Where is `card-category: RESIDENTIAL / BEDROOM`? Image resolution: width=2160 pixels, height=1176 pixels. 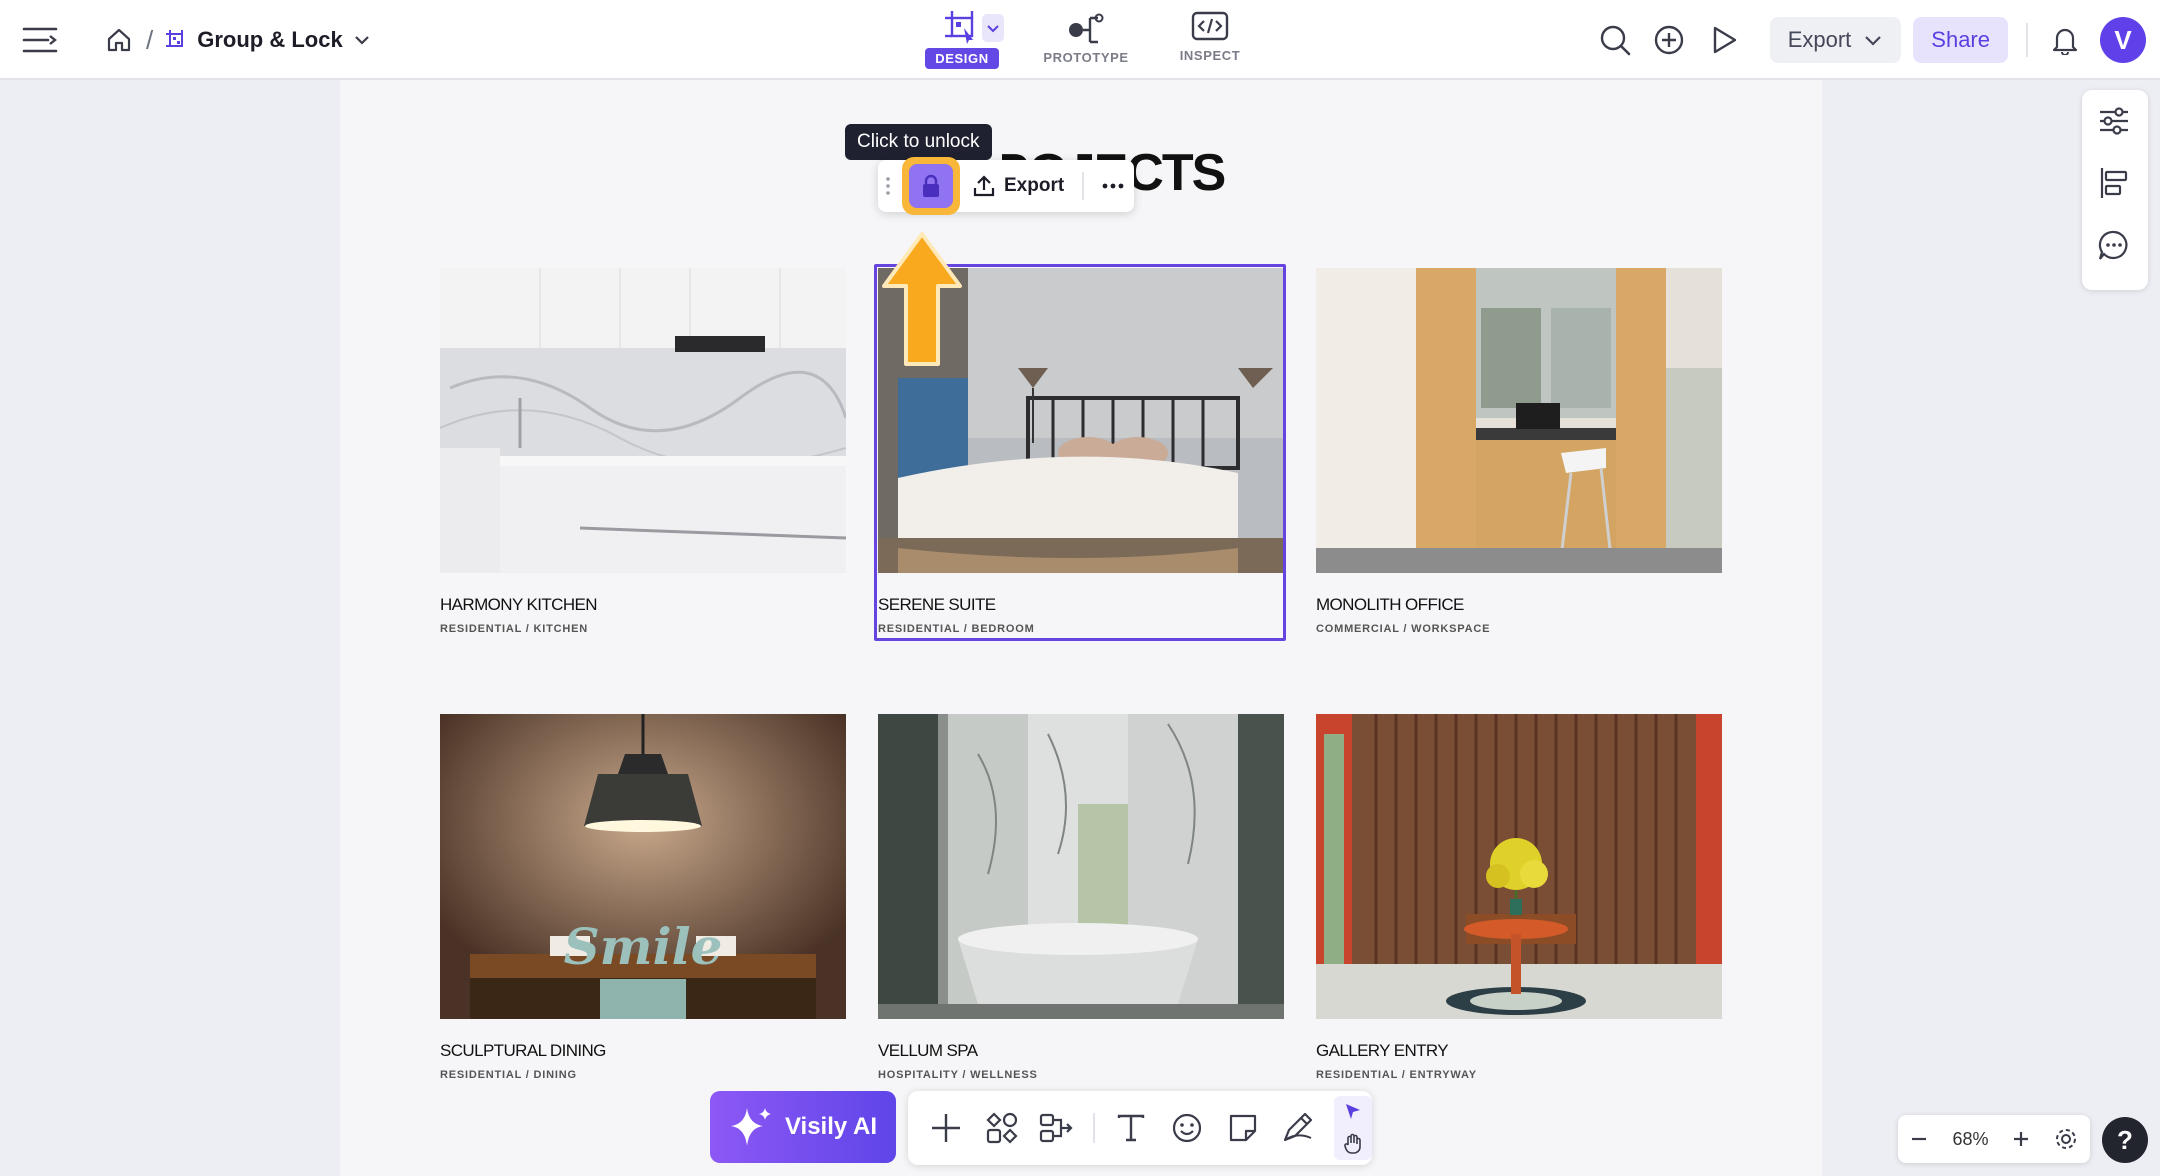 card-category: RESIDENTIAL / BEDROOM is located at coordinates (956, 629).